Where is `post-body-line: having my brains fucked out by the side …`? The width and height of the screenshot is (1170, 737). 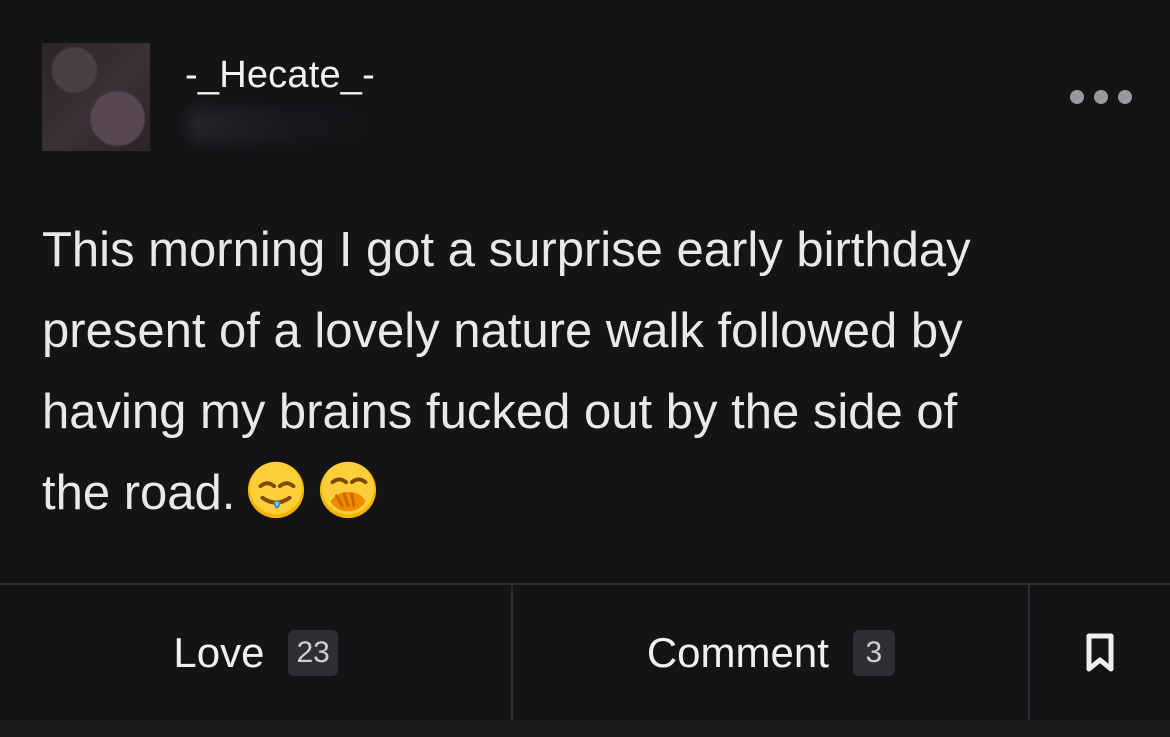
post-body-line: having my brains fucked out by the side … is located at coordinates (500, 412).